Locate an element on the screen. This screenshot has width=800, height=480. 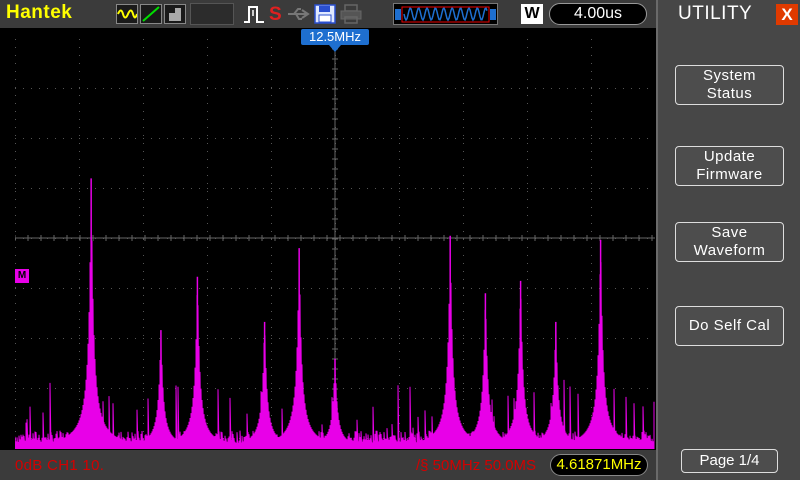
sine-wave-icon is located at coordinates (127, 14).